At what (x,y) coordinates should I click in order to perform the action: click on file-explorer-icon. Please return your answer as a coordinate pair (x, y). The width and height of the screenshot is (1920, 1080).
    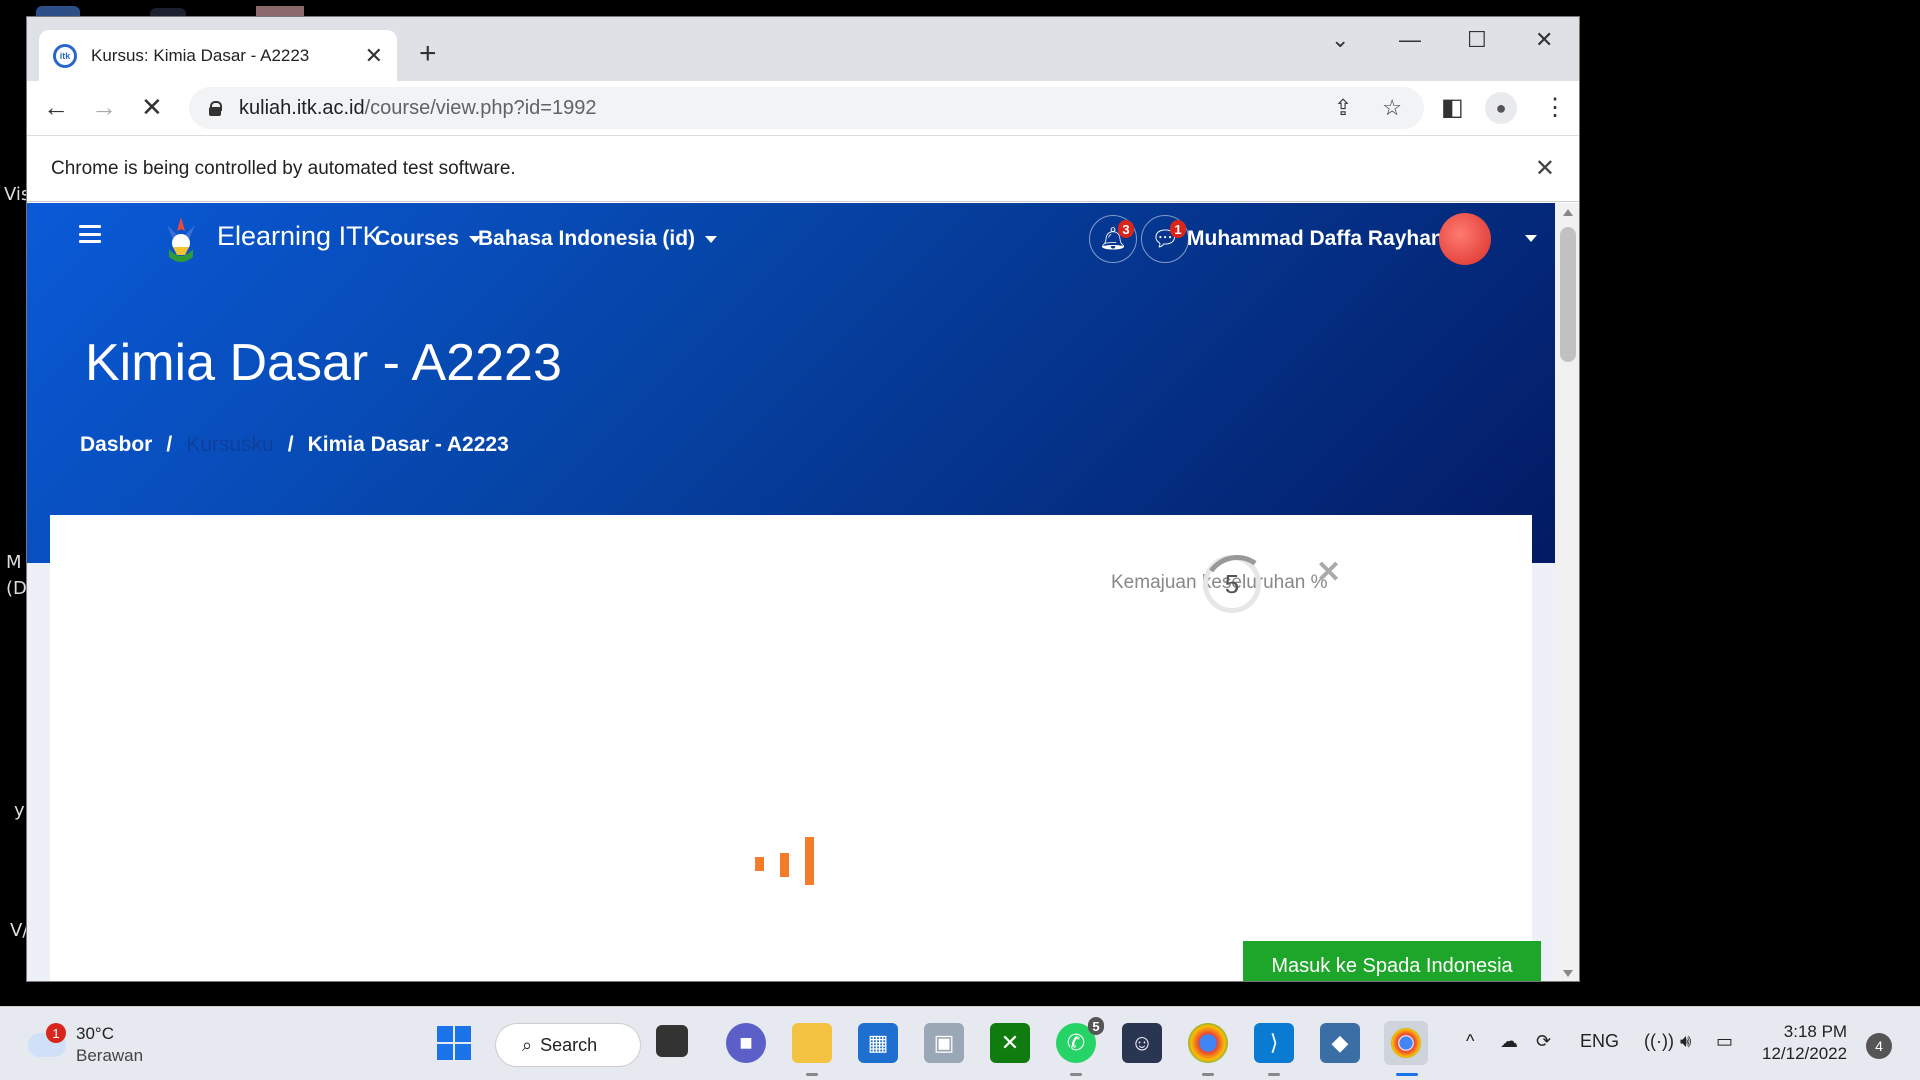
    Looking at the image, I should click on (812, 1043).